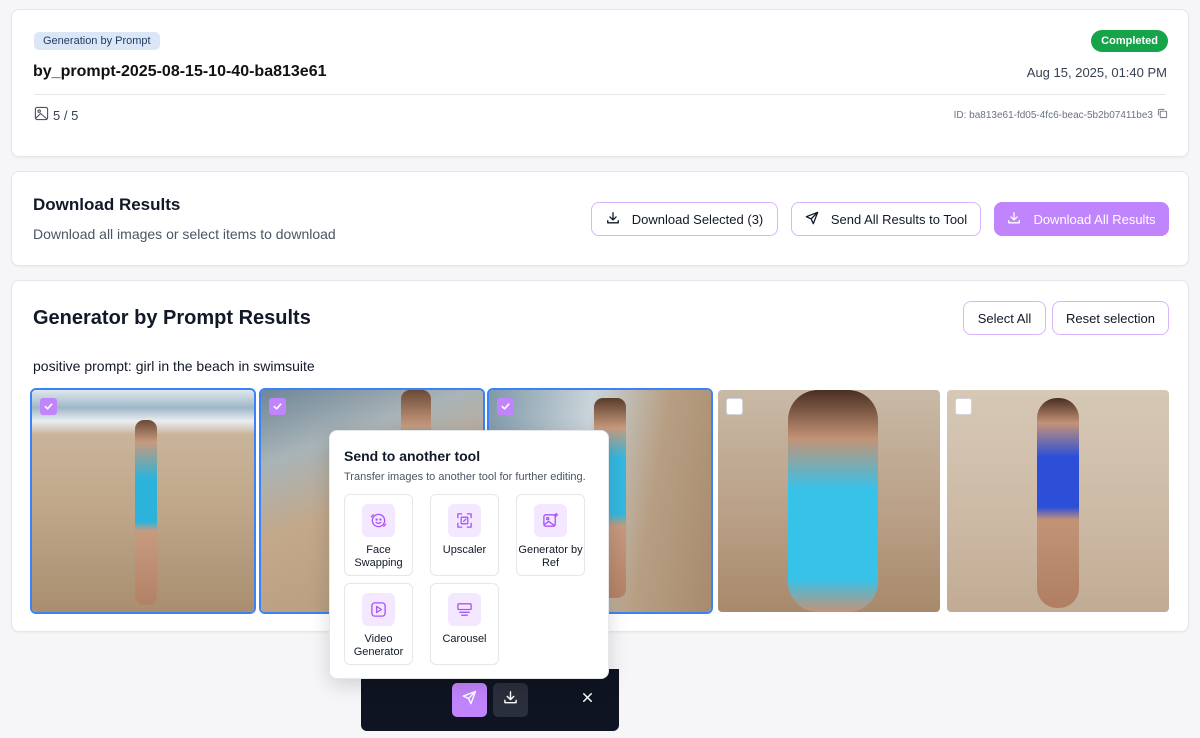  I want to click on tool-generator-by-ref: Generator by Ref, so click(550, 535).